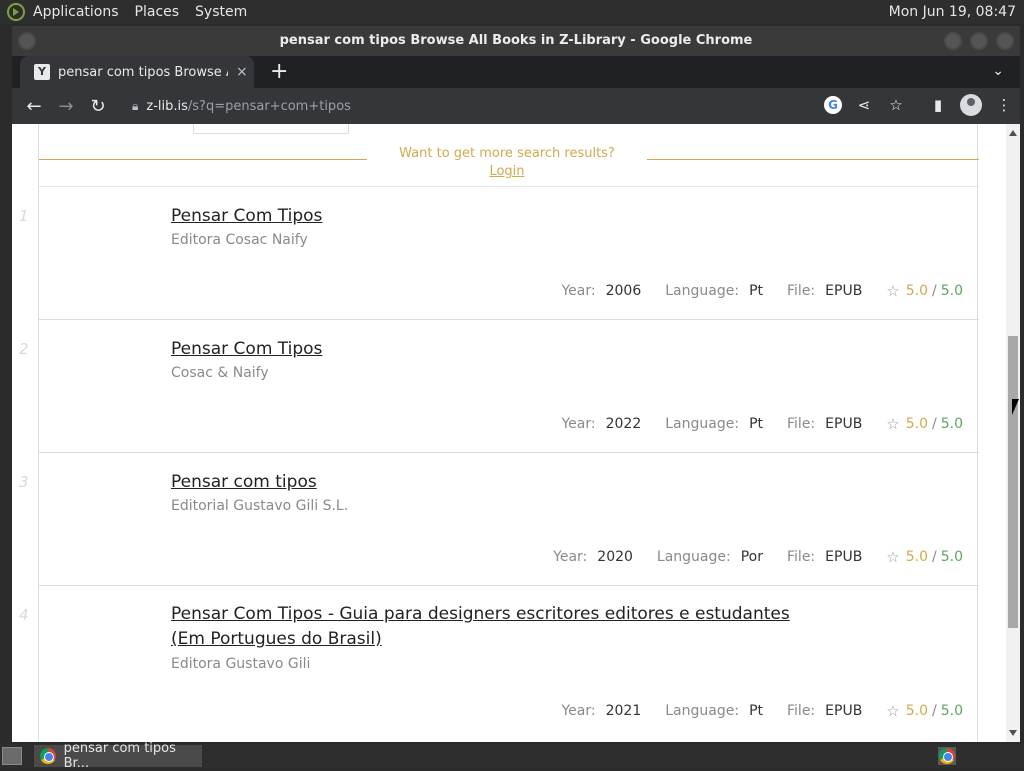 Image resolution: width=1024 pixels, height=771 pixels. I want to click on toolbar-right: ▮ ⋮, so click(971, 105).